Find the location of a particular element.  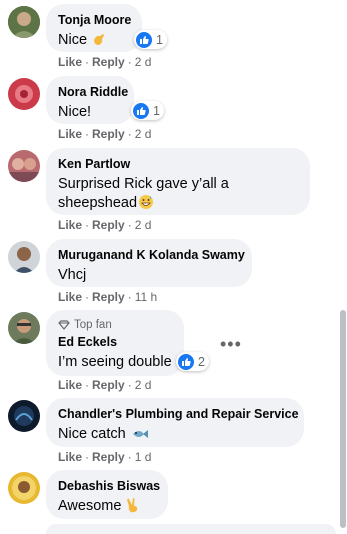

comment-bubble: Muruganand K Kolanda Swamy Vhcj is located at coordinates (149, 263).